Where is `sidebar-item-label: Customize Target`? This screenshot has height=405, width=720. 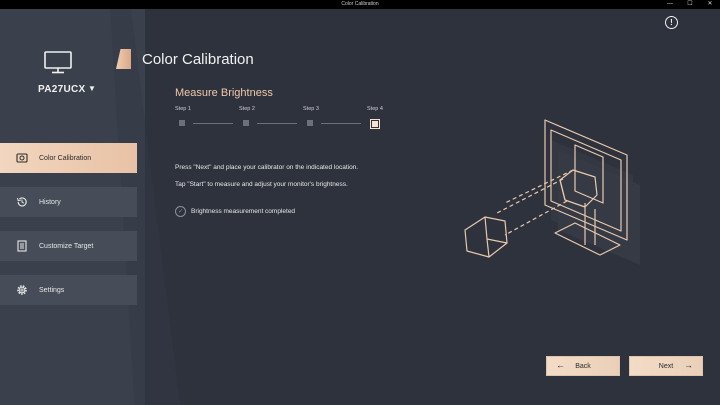 sidebar-item-label: Customize Target is located at coordinates (66, 246).